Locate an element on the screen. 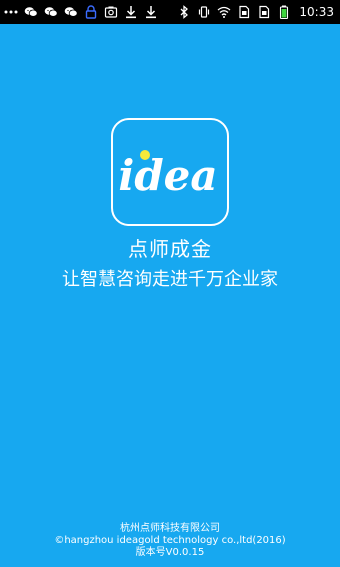  brand-title: 点师成金 is located at coordinates (170, 249).